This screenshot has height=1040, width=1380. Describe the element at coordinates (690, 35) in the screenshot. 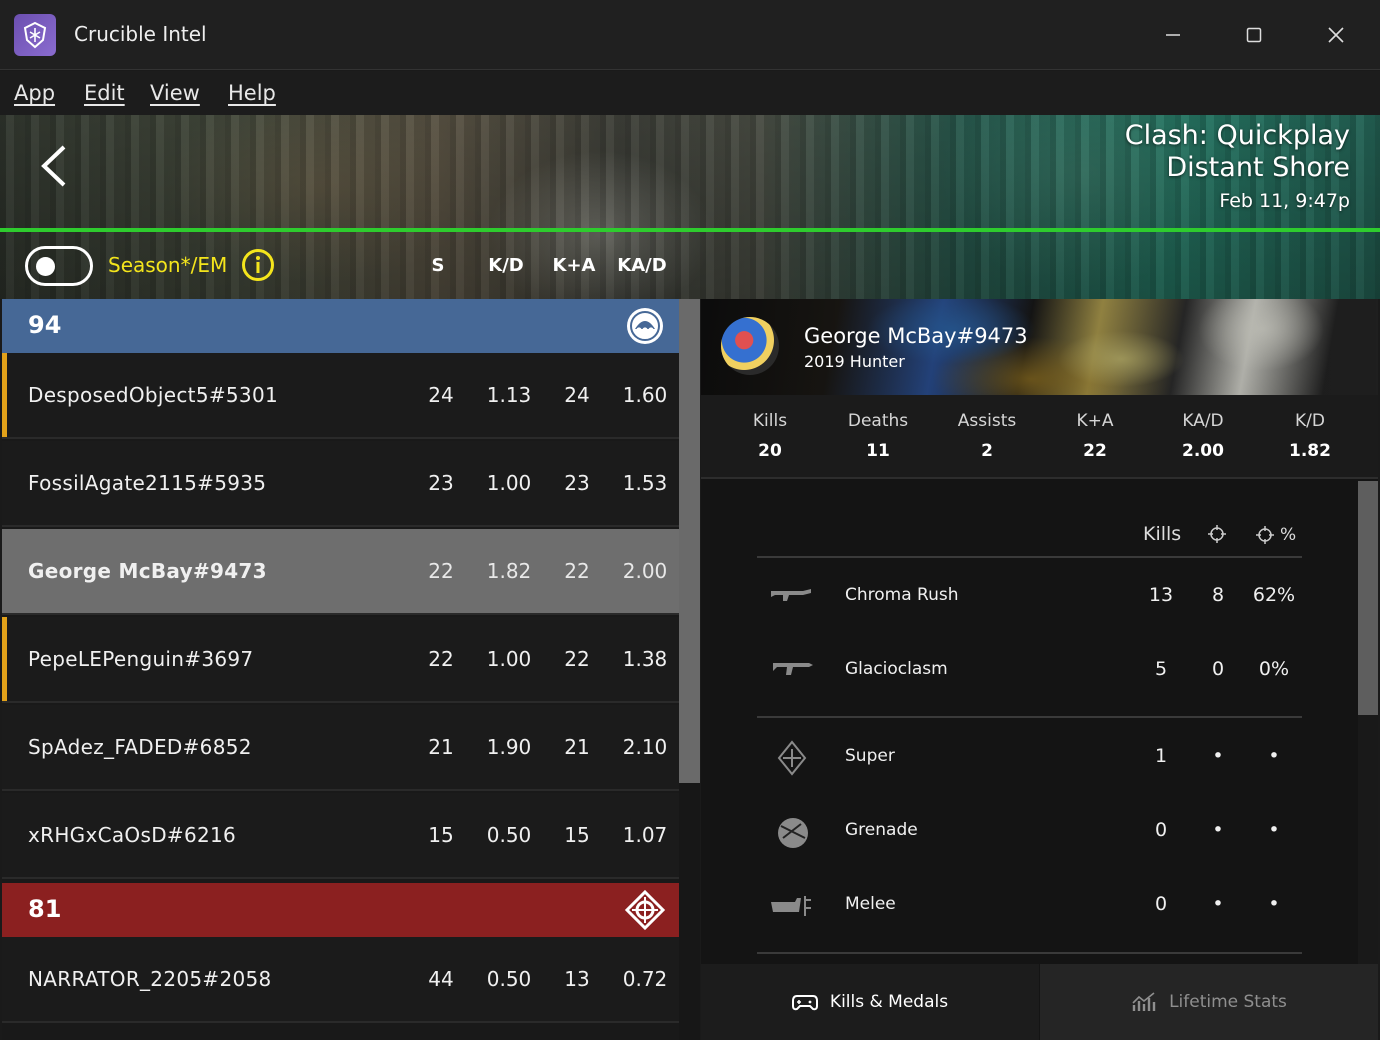

I see `title-bar: Crucible Intel` at that location.